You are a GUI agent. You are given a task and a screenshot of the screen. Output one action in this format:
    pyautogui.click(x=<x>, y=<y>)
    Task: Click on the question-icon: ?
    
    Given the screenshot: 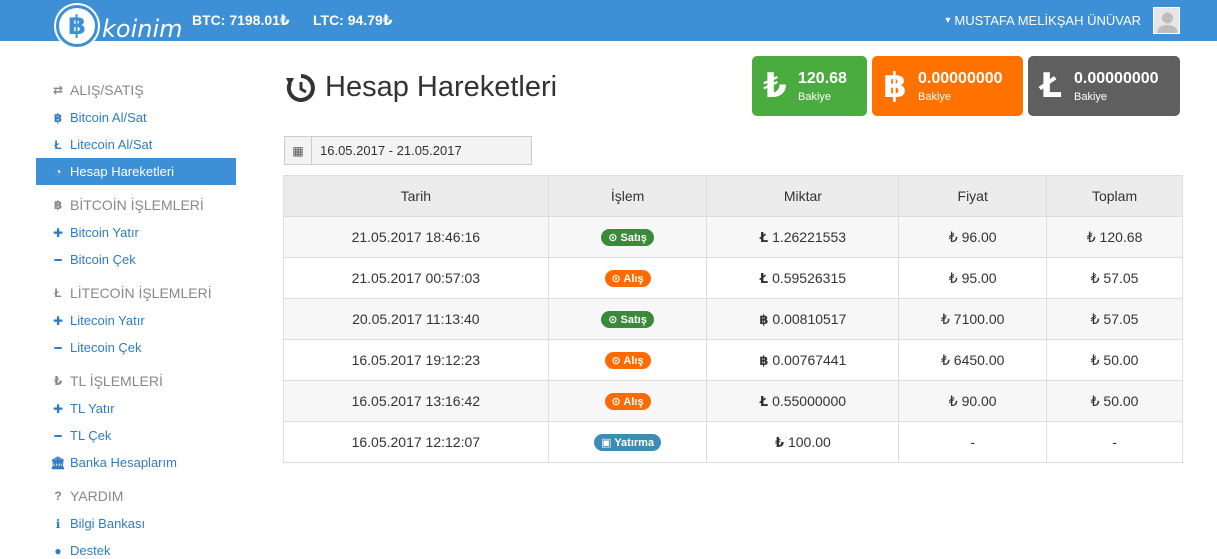 What is the action you would take?
    pyautogui.click(x=58, y=496)
    